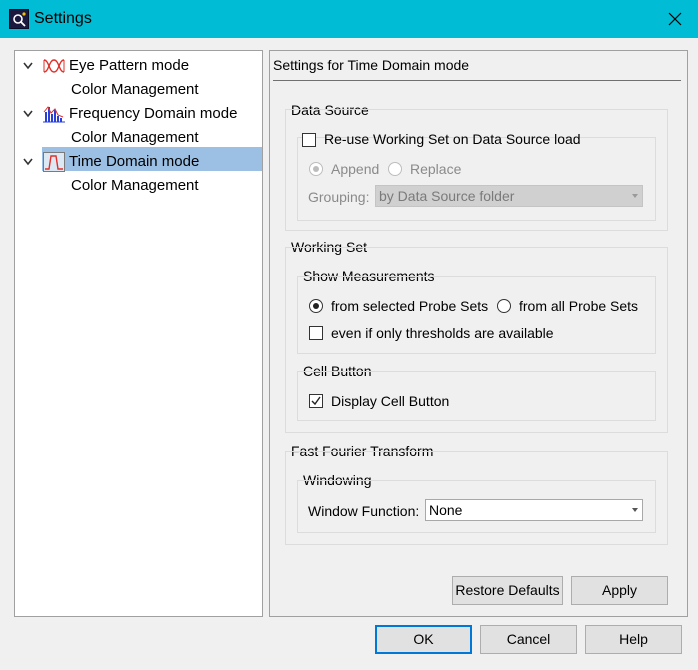 The width and height of the screenshot is (698, 670). I want to click on tree-item-label: Eye Pattern mode, so click(129, 65).